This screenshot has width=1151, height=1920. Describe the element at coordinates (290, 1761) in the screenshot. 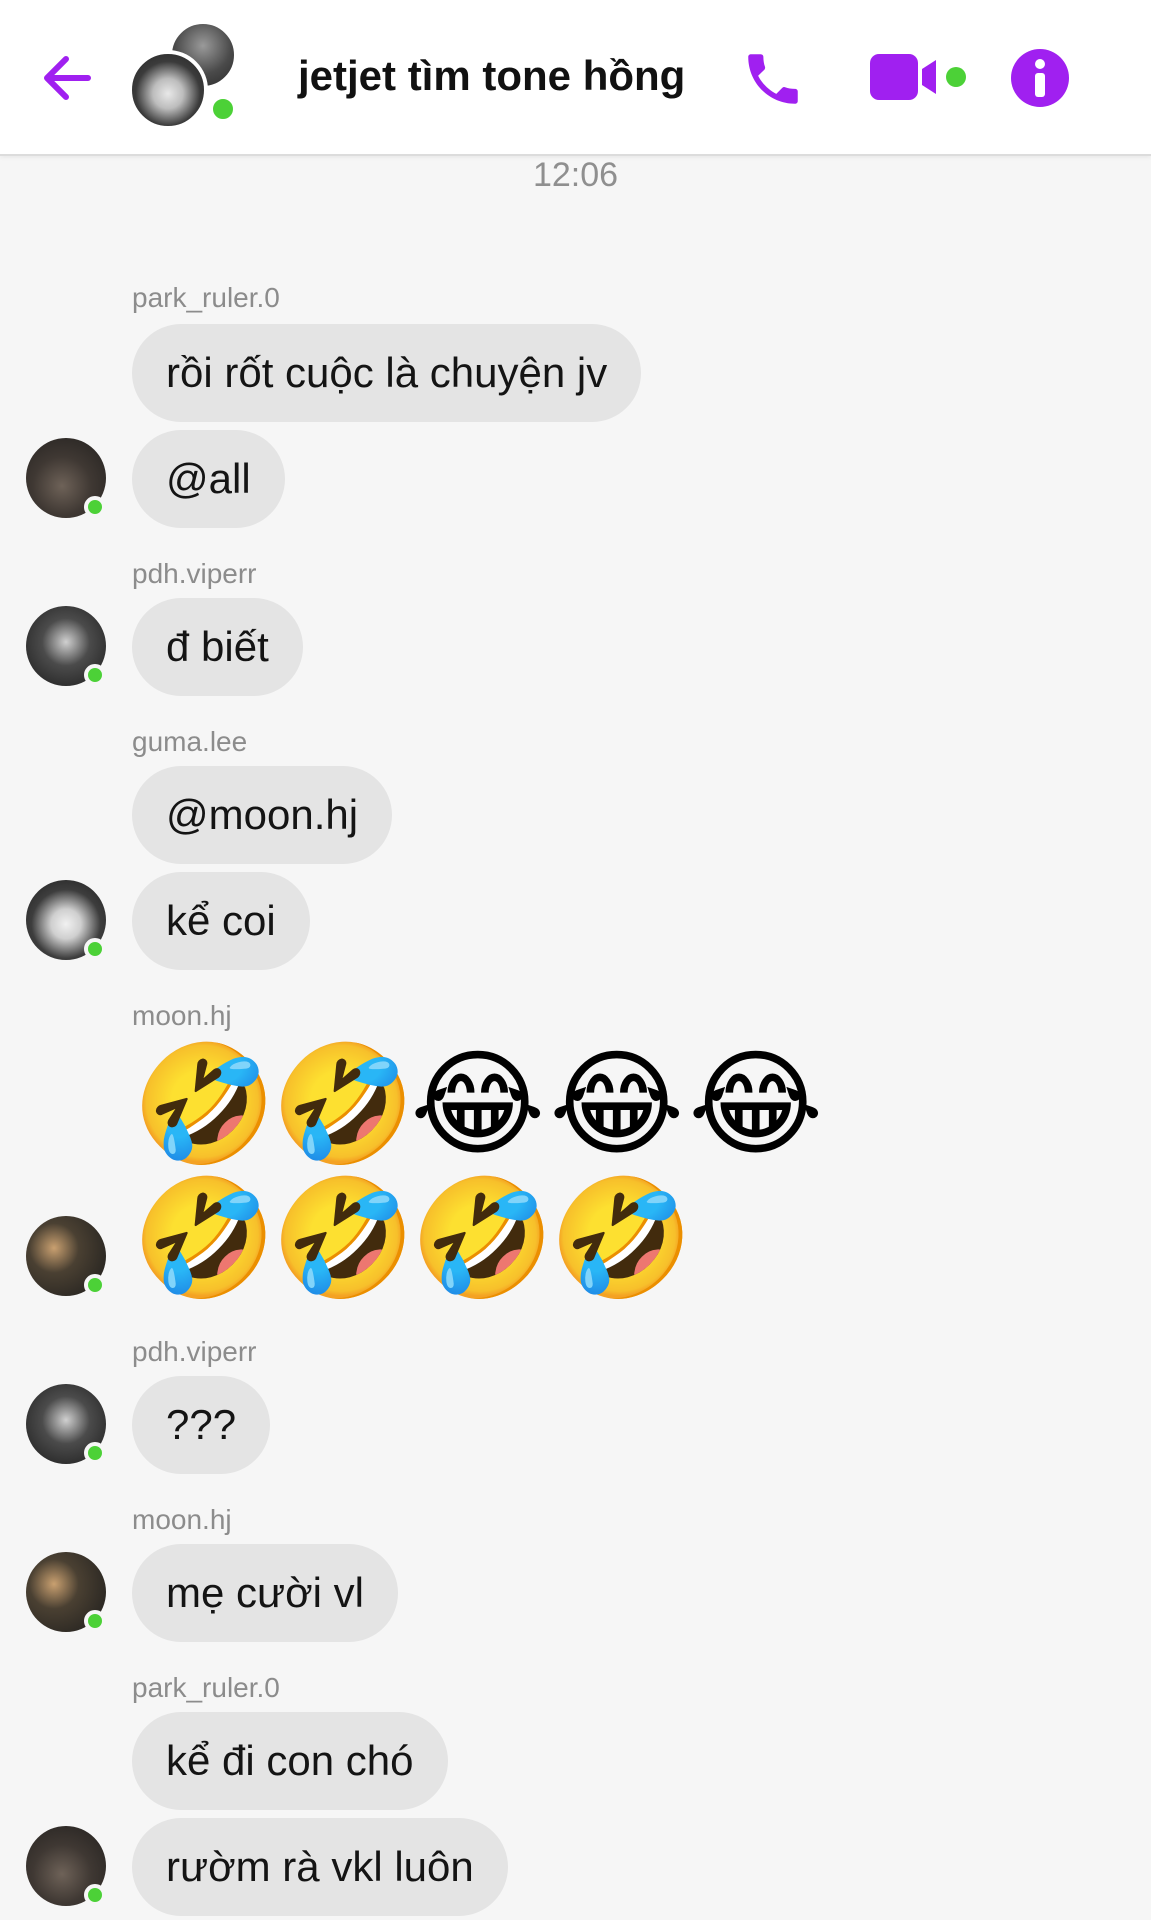

I see `message-bubble: kể đi con chó` at that location.